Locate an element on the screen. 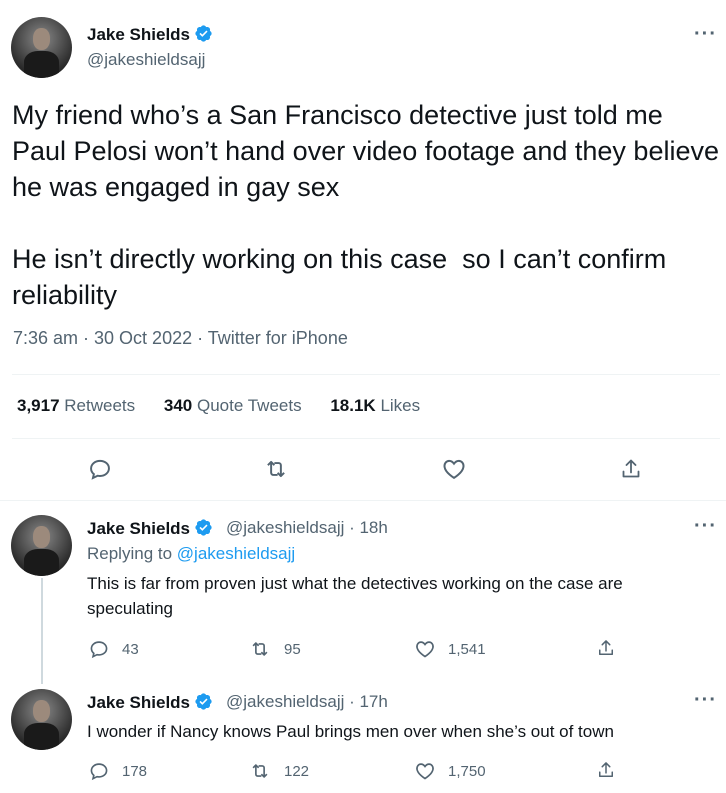  quotes-stat: 340 Quote Tweets is located at coordinates (233, 406).